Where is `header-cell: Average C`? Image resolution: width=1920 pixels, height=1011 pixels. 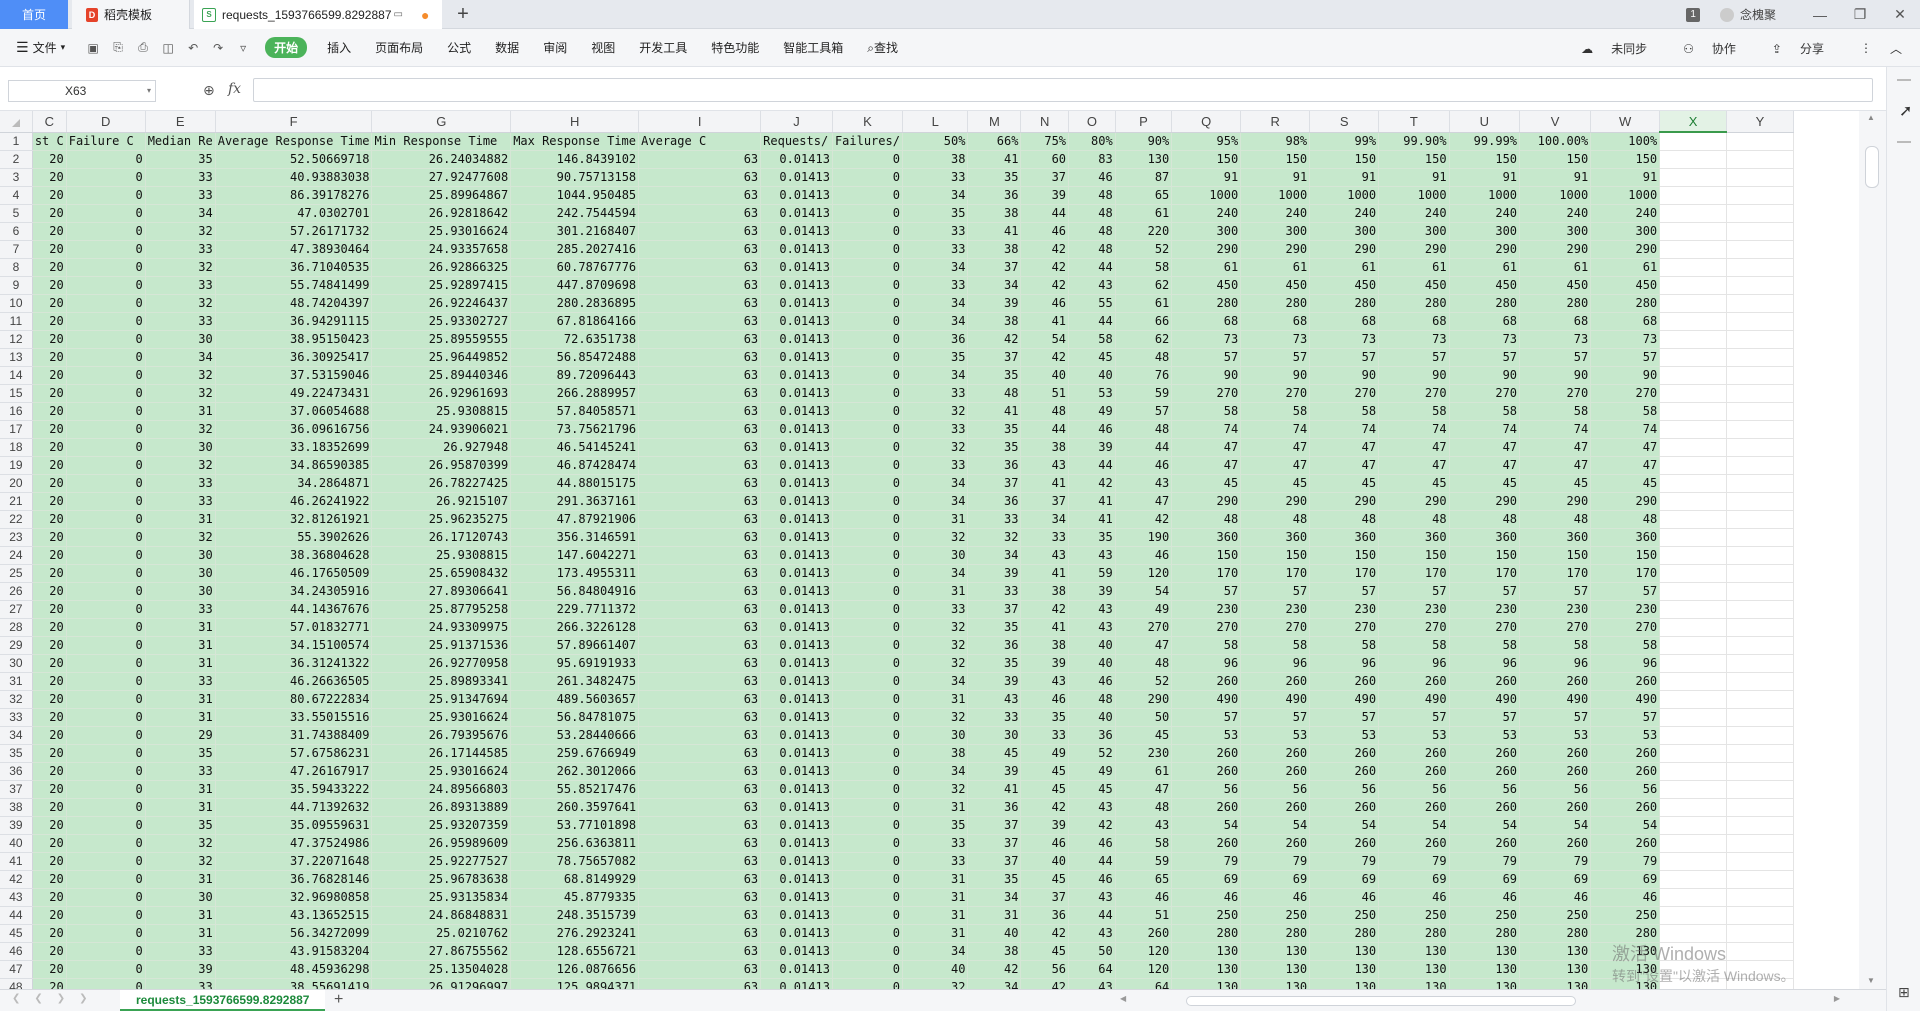 header-cell: Average C is located at coordinates (700, 141).